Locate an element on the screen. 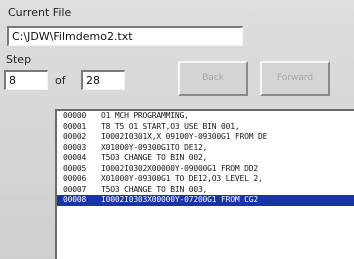 The width and height of the screenshot is (354, 259). forward-button: Forward is located at coordinates (295, 78).